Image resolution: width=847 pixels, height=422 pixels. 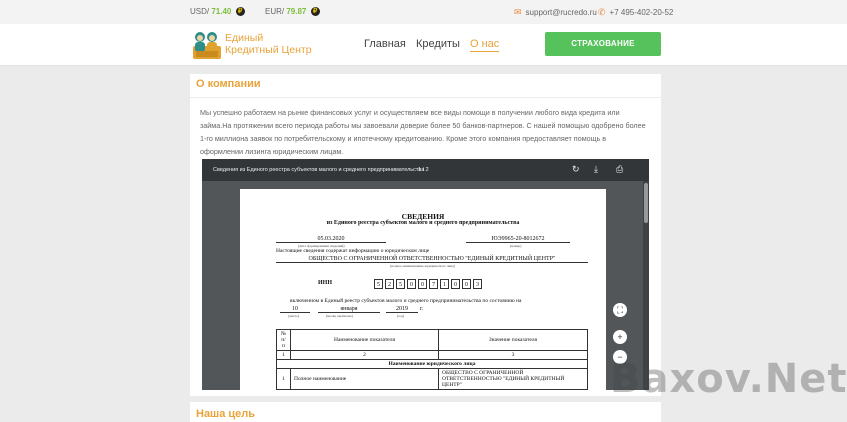 What do you see at coordinates (349, 309) in the screenshot?
I see `doc-month: января` at bounding box center [349, 309].